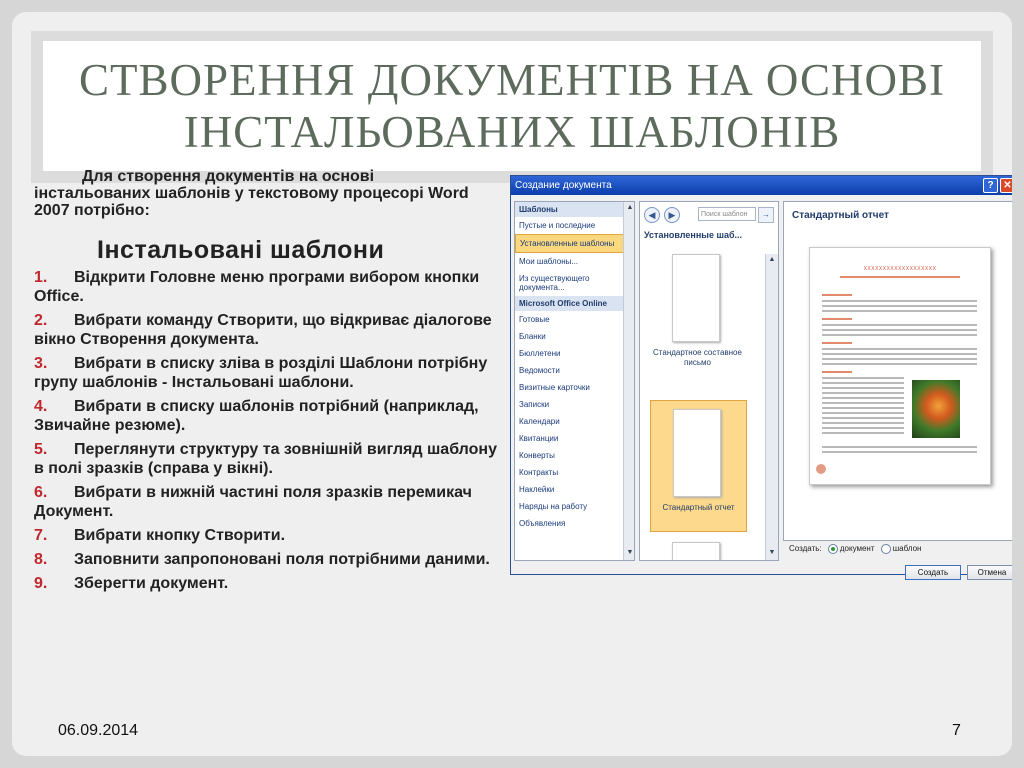  I want to click on close-button: ✕, so click(1006, 185).